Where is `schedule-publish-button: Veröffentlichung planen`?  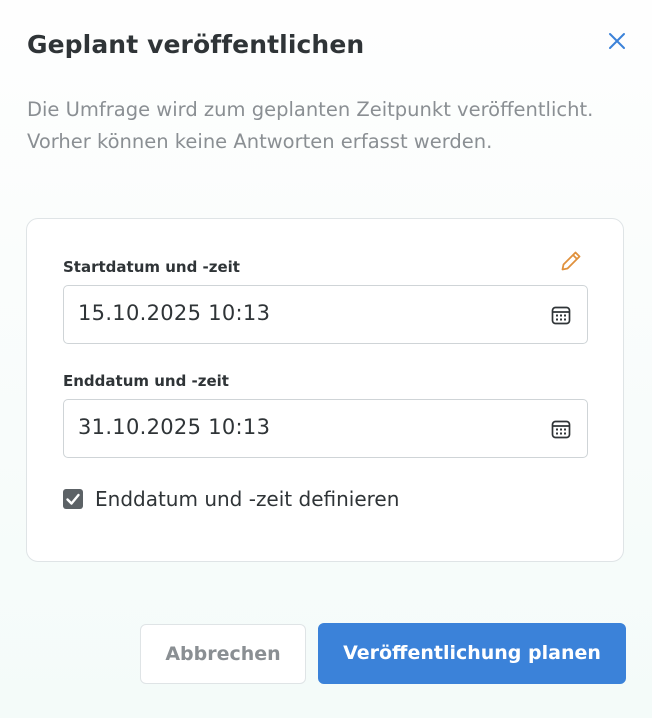 schedule-publish-button: Veröffentlichung planen is located at coordinates (472, 653).